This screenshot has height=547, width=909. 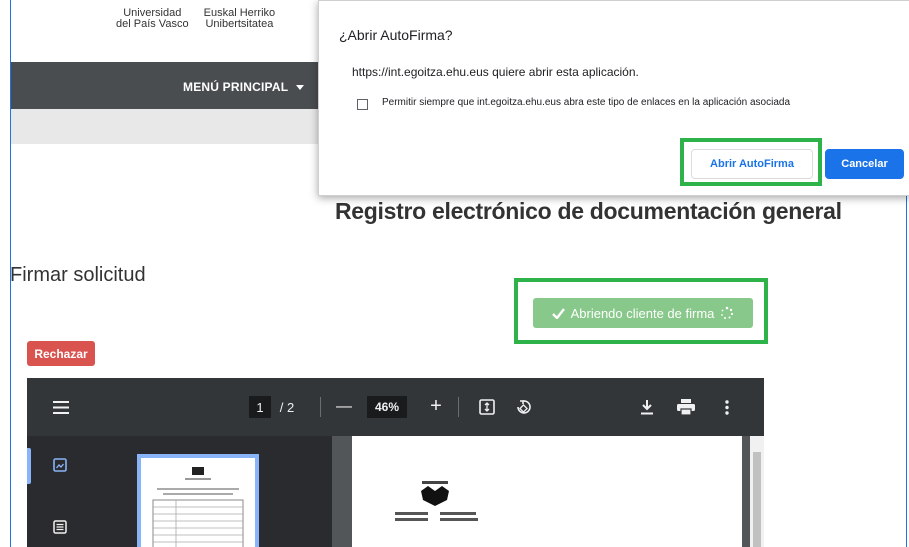 I want to click on menu-icon, so click(x=61, y=407).